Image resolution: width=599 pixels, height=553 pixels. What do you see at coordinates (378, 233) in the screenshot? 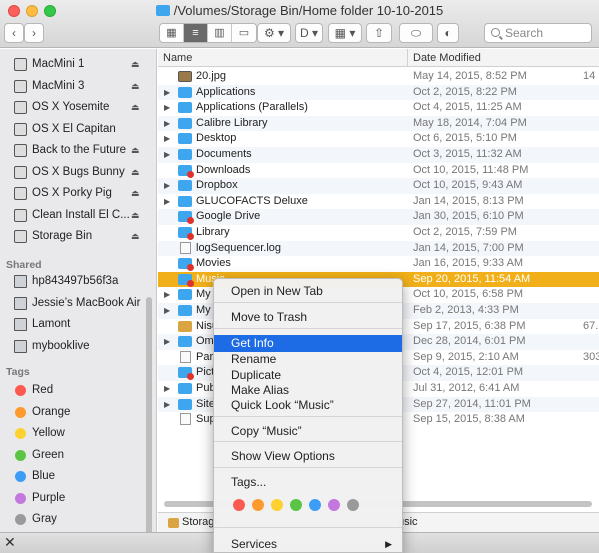
I see `file-row: Library Oct 2, 2015, 7:59 PM` at bounding box center [378, 233].